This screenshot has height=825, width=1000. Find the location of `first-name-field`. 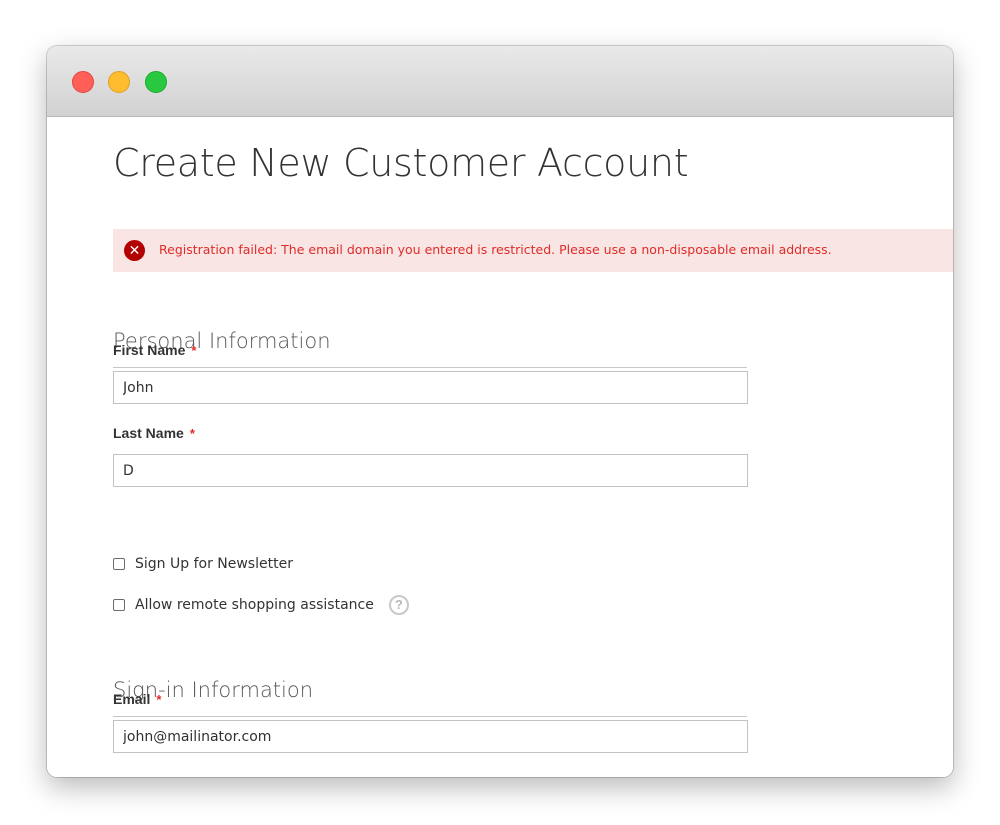

first-name-field is located at coordinates (430, 387).